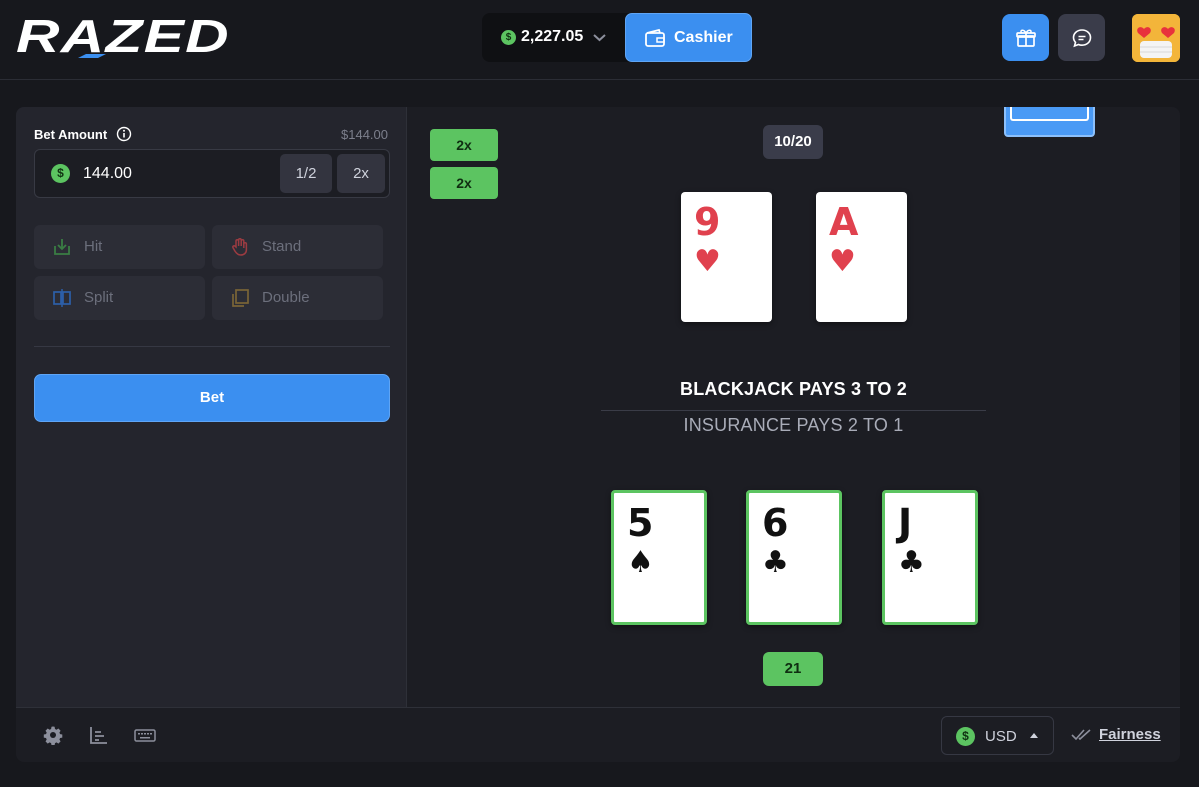 This screenshot has width=1199, height=787. What do you see at coordinates (71, 134) in the screenshot?
I see `bet-amount-label: Bet Amount` at bounding box center [71, 134].